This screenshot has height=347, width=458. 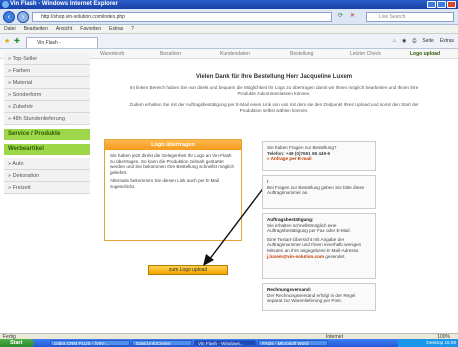 What do you see at coordinates (229, 41) in the screenshot?
I see `tab-bar: ★ ✚ Vin Flash - ⌂ ◉ ⎙ Seite Extras` at bounding box center [229, 41].